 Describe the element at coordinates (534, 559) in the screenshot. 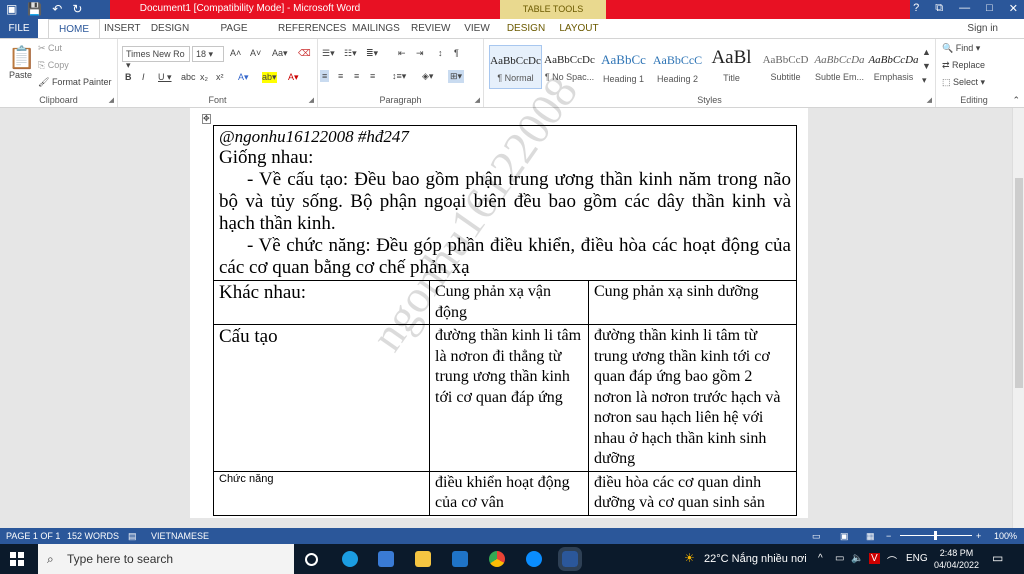

I see `zalo-icon` at that location.